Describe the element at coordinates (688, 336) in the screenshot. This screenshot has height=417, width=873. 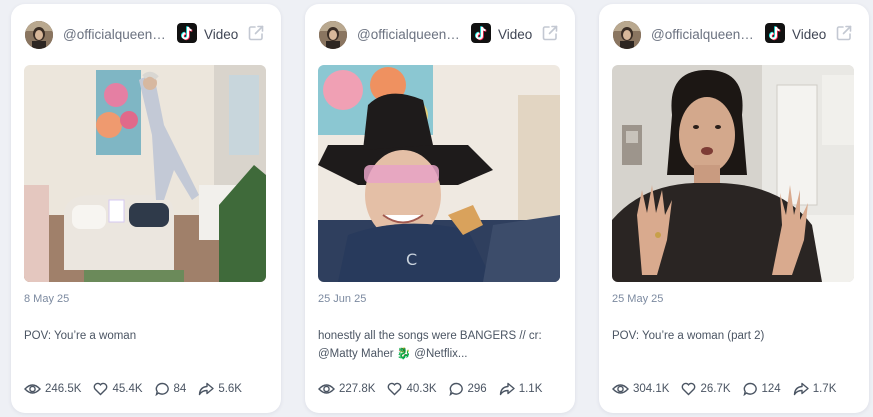
I see `post-caption: POV: You’re a woman (part 2)` at that location.